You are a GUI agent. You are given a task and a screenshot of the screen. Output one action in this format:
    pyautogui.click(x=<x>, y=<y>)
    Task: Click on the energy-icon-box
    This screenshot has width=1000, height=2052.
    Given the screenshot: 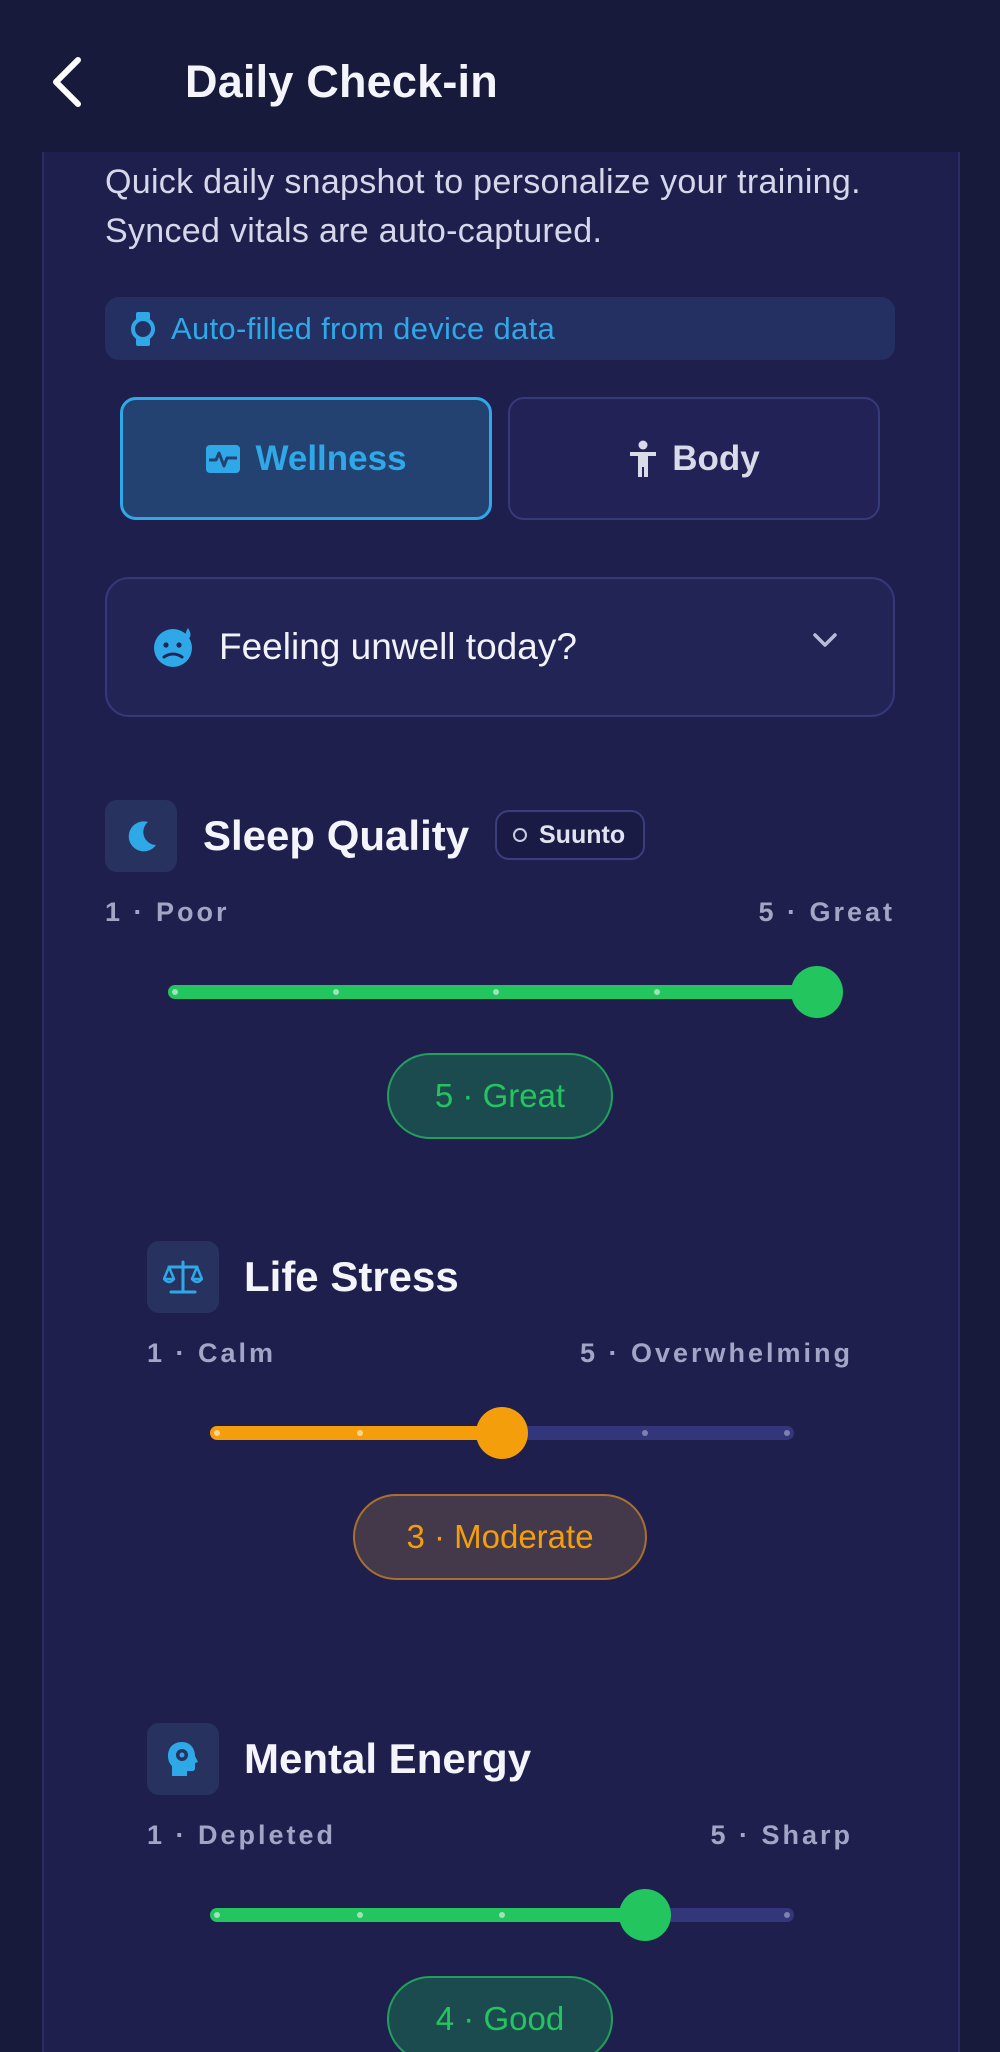 What is the action you would take?
    pyautogui.click(x=183, y=1759)
    